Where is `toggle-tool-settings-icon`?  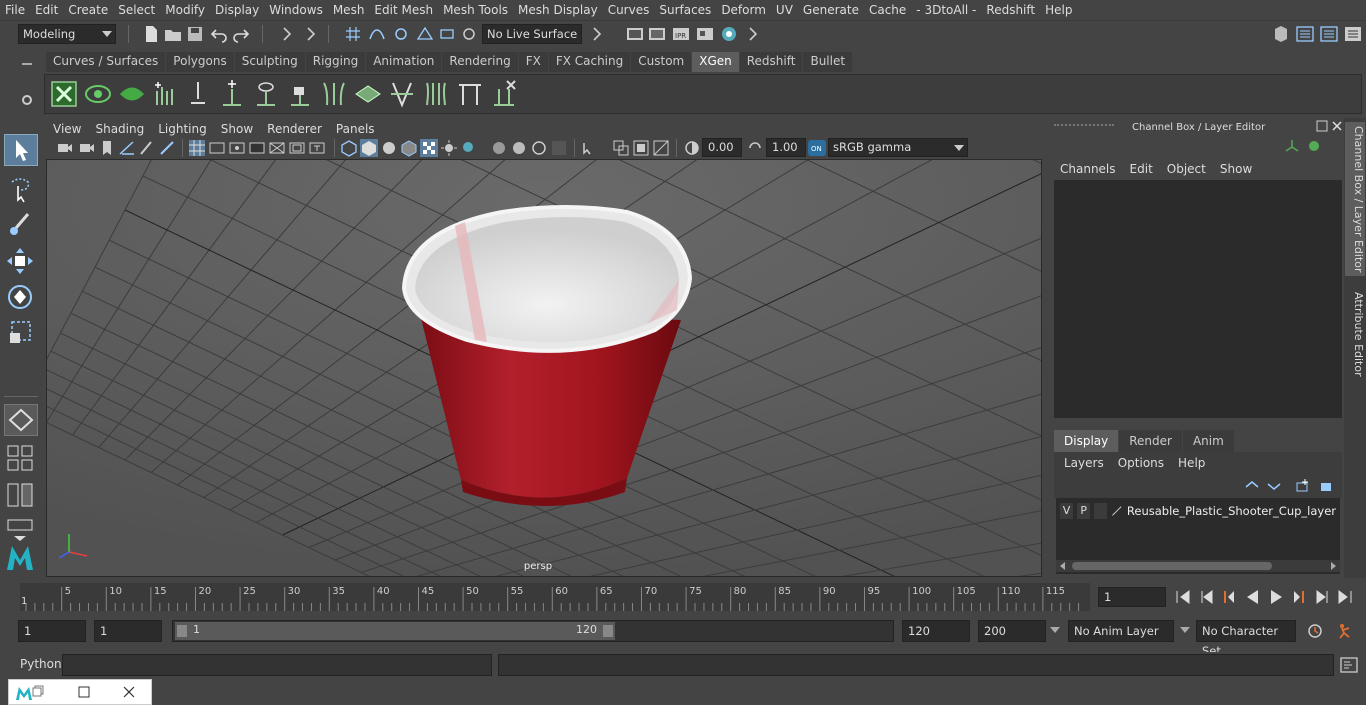
toggle-tool-settings-icon is located at coordinates (1329, 34).